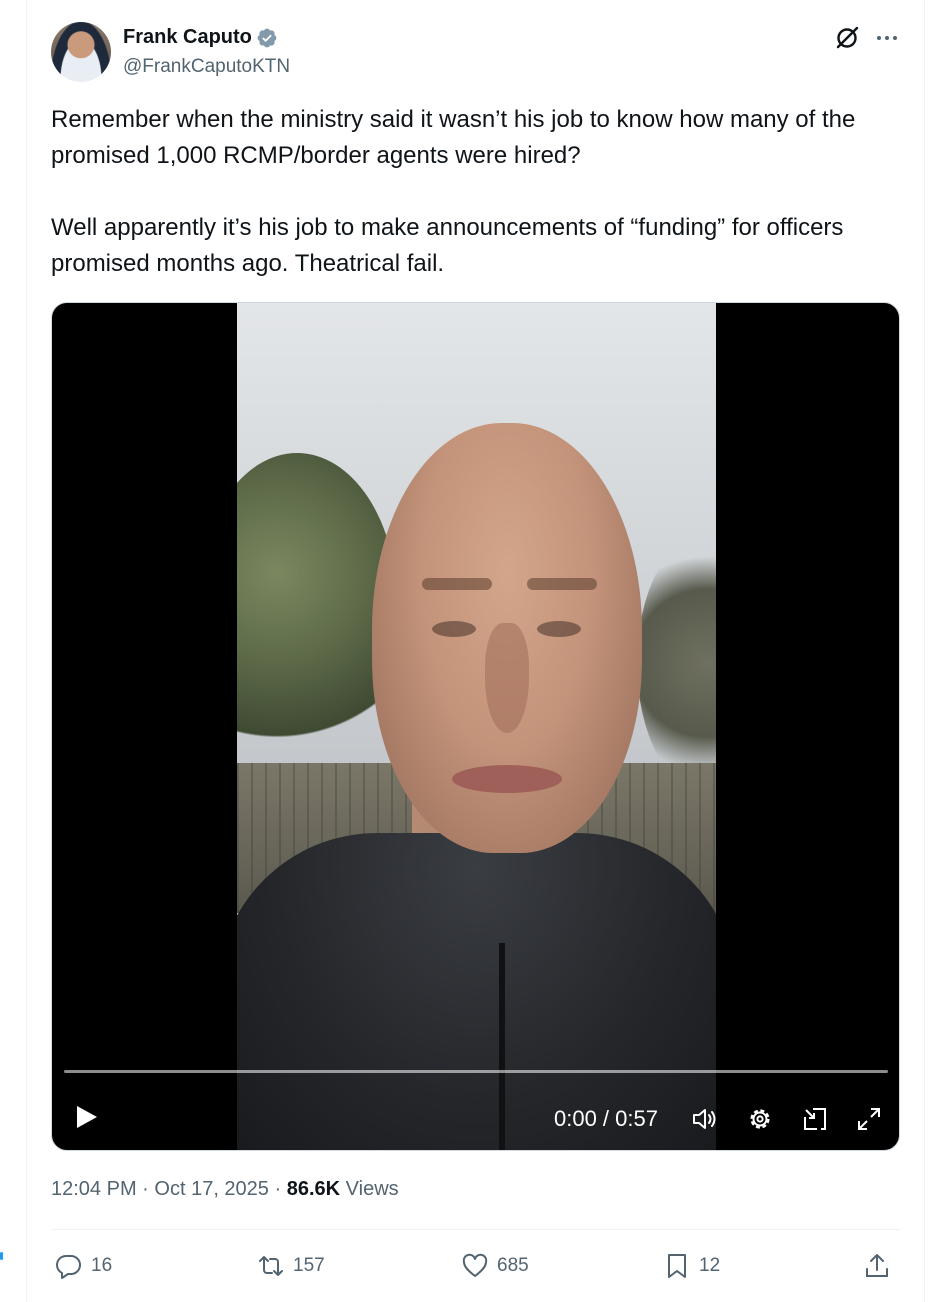  Describe the element at coordinates (291, 1266) in the screenshot. I see `repost-button: 157` at that location.